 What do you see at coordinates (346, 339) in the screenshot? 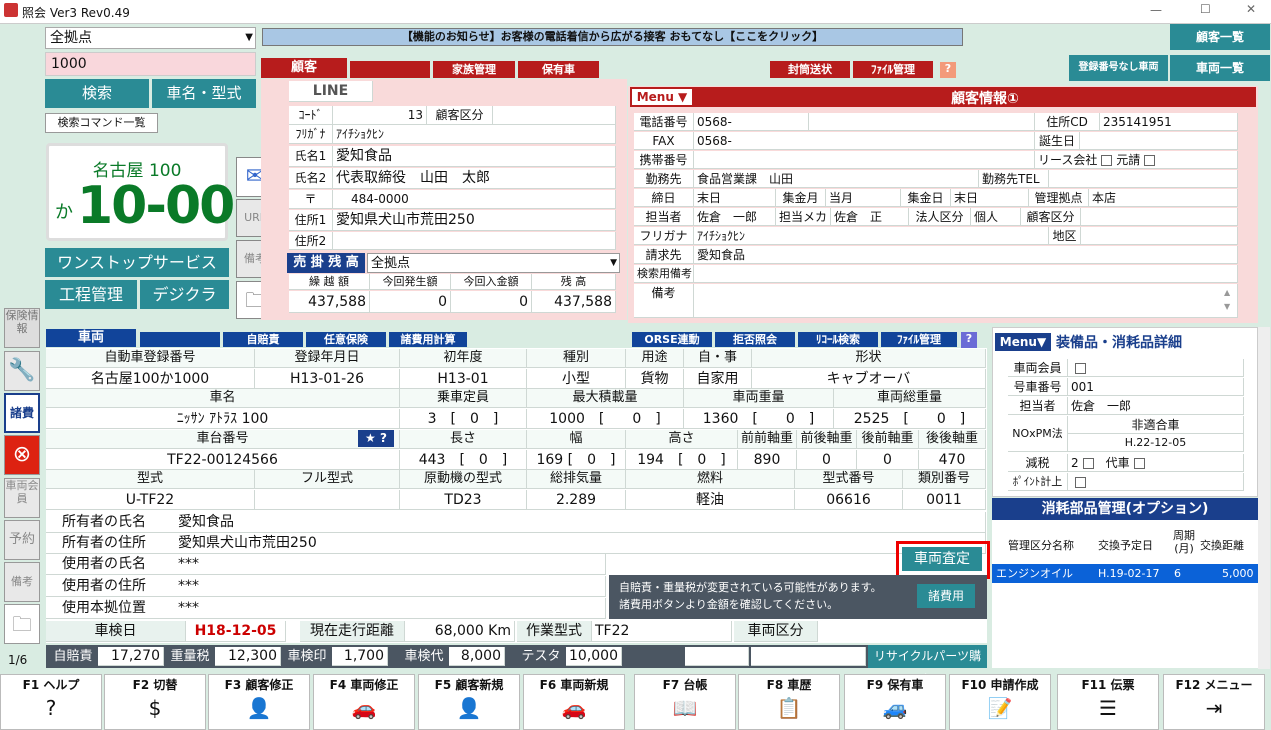
I see `tab-nini: 任意保険` at bounding box center [346, 339].